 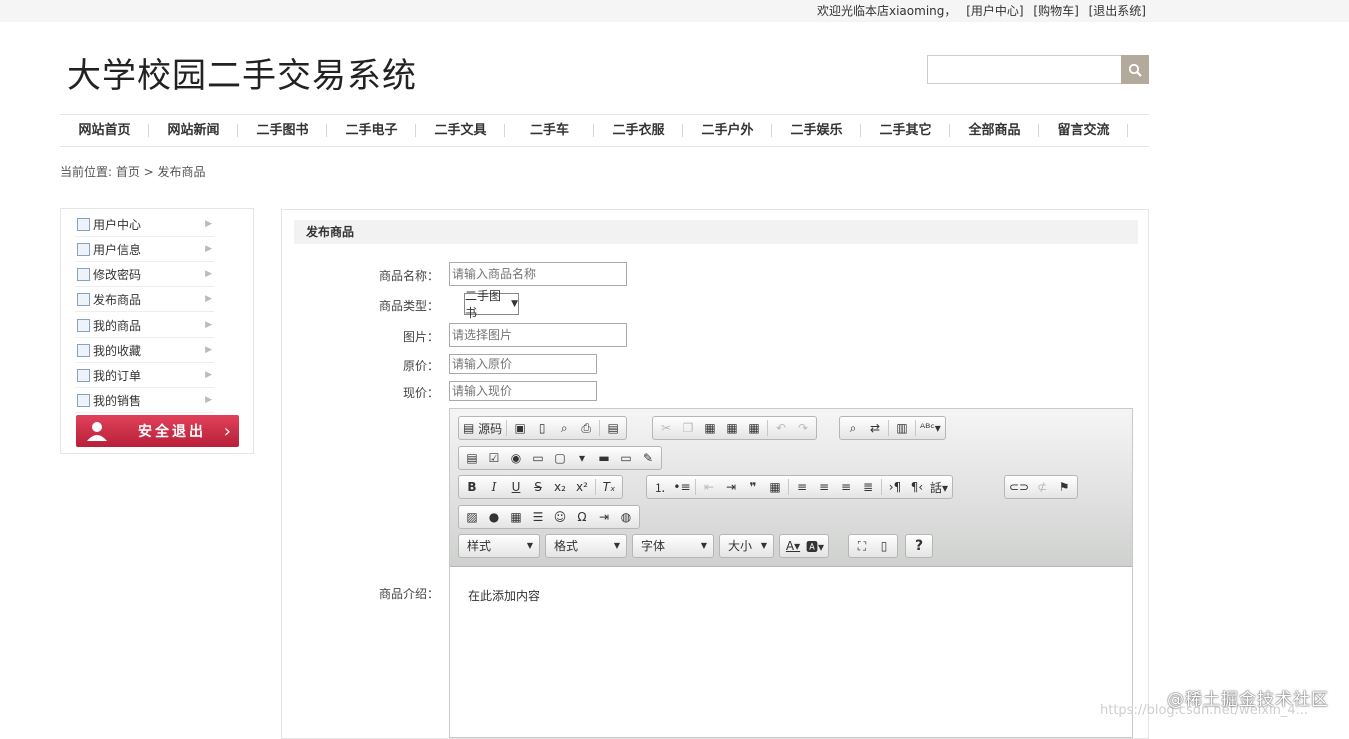 I want to click on font-dropdown: 字体 ▼, so click(x=673, y=546).